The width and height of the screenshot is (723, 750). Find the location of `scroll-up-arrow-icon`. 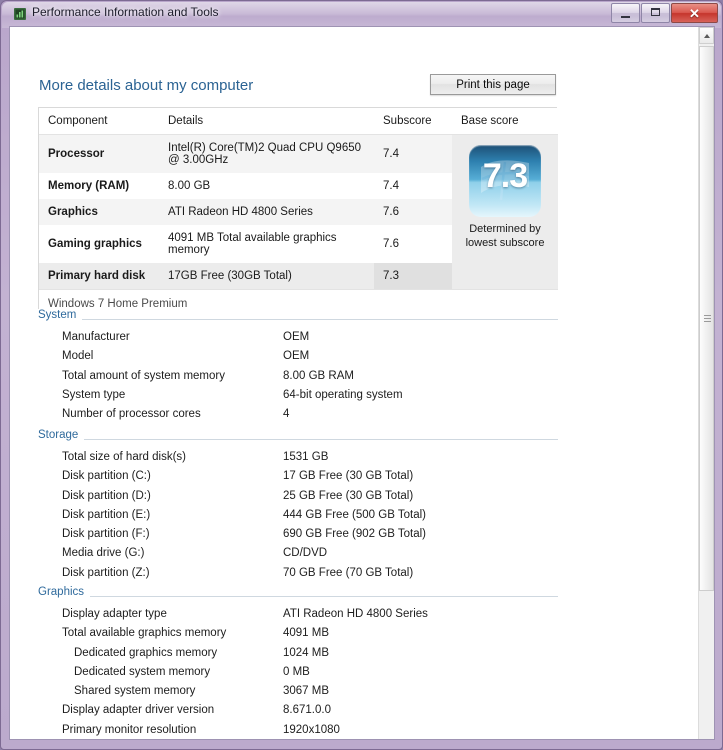

scroll-up-arrow-icon is located at coordinates (706, 35).